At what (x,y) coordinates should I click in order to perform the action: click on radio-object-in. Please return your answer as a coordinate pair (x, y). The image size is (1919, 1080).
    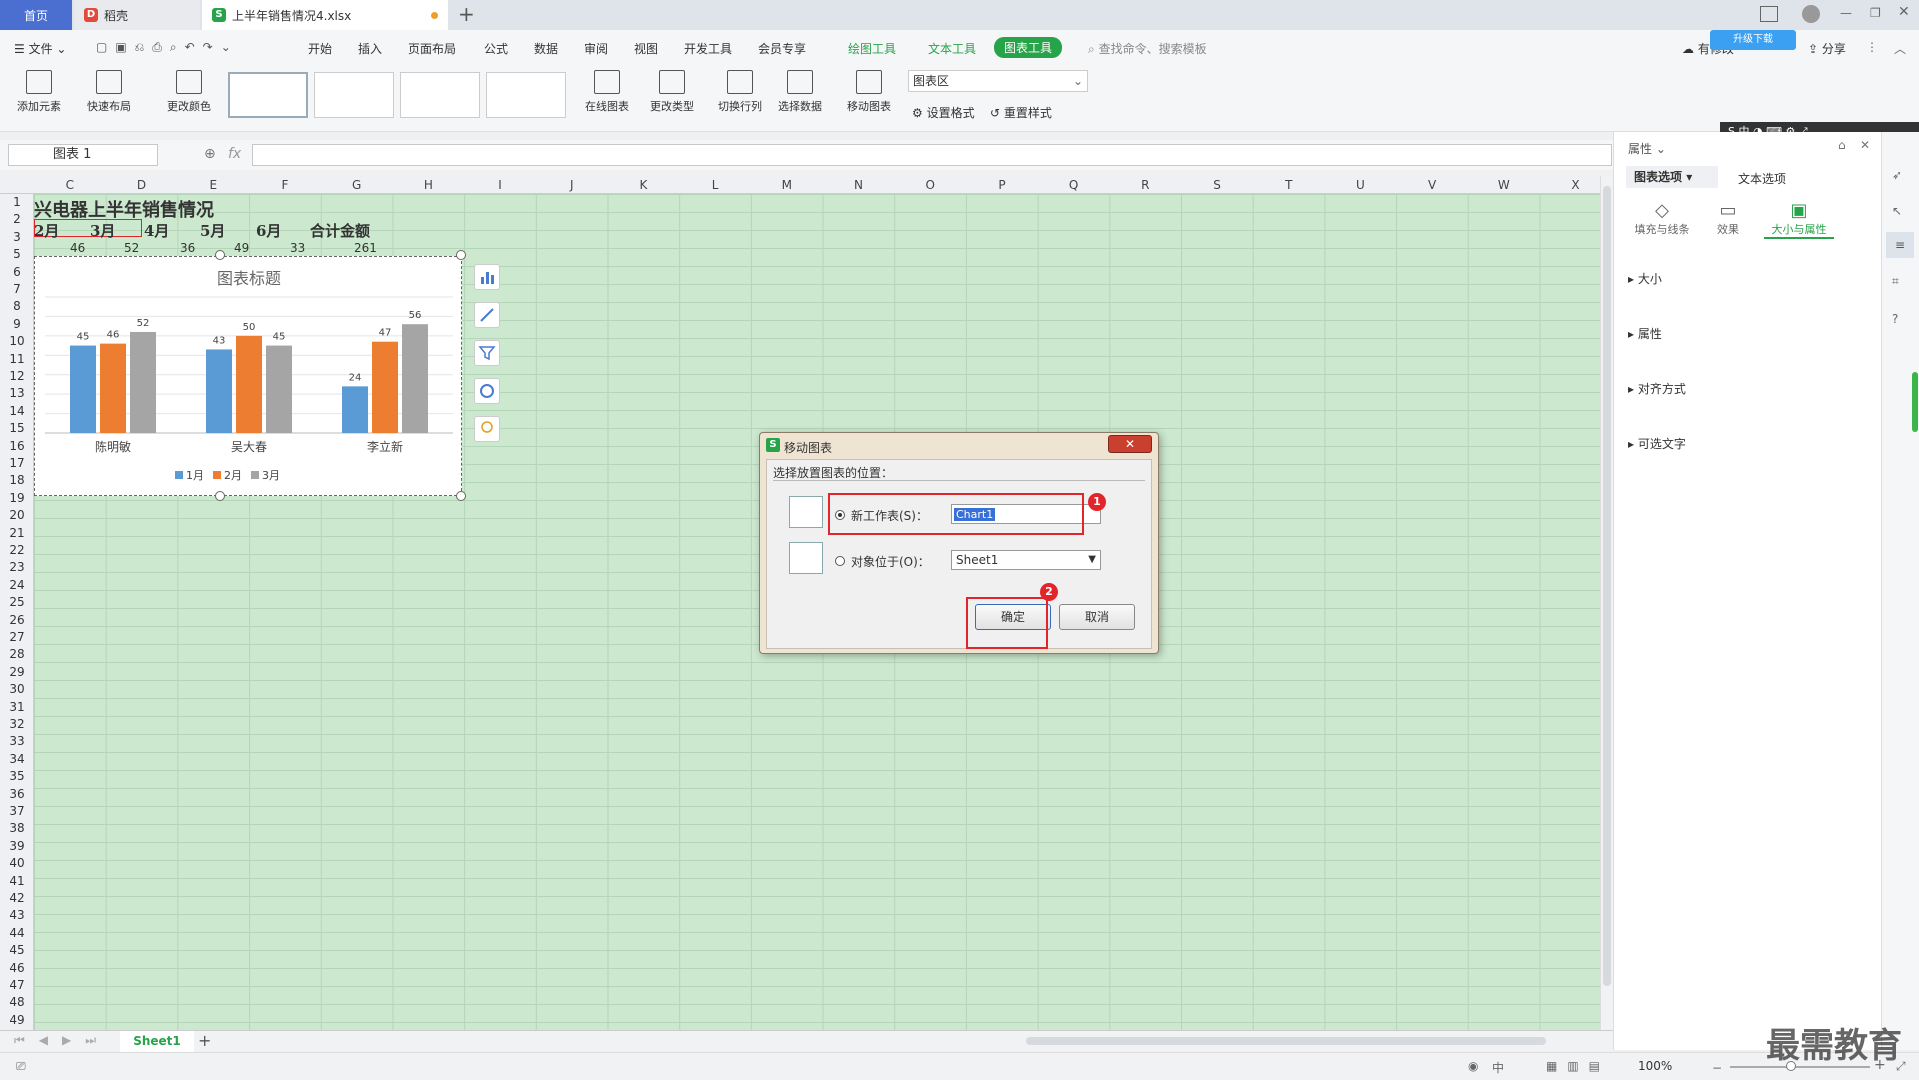
    Looking at the image, I should click on (840, 561).